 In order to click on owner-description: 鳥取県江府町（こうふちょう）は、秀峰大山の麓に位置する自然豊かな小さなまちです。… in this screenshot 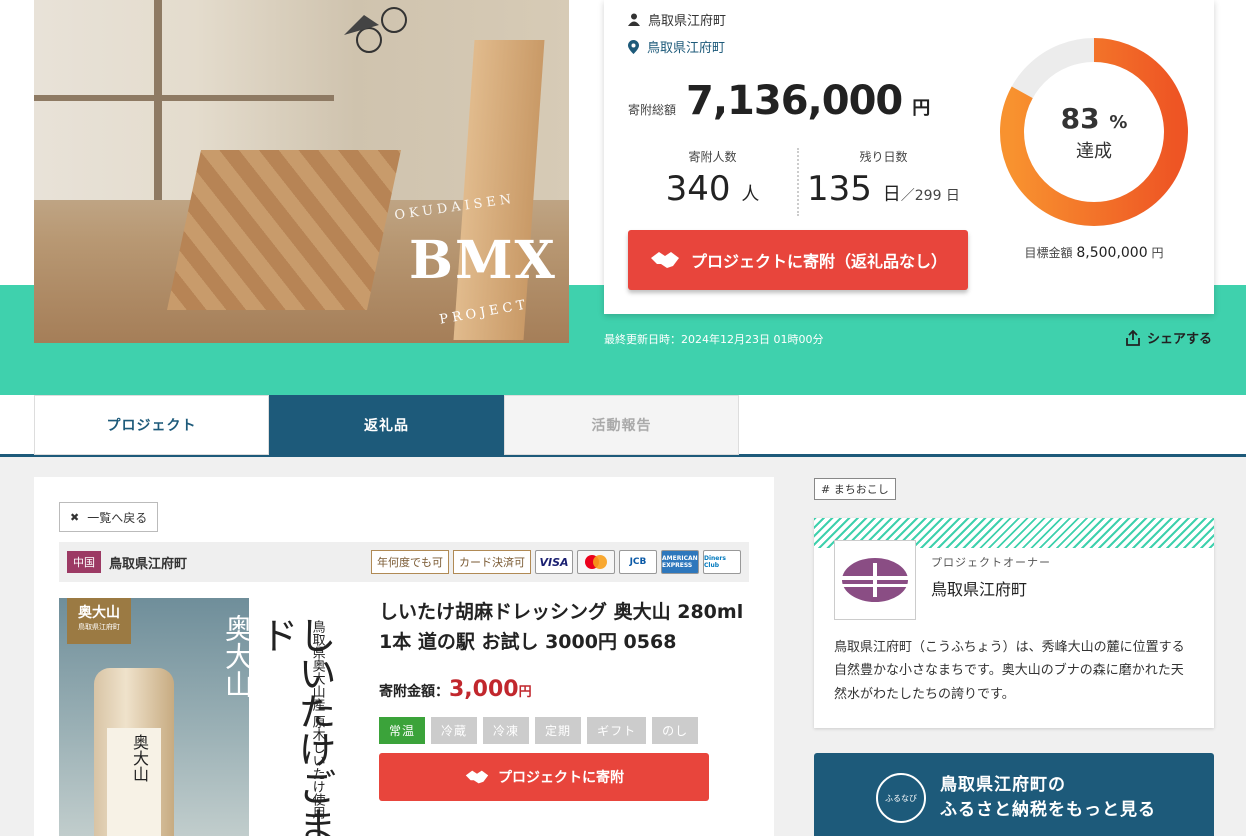, I will do `click(1009, 671)`.